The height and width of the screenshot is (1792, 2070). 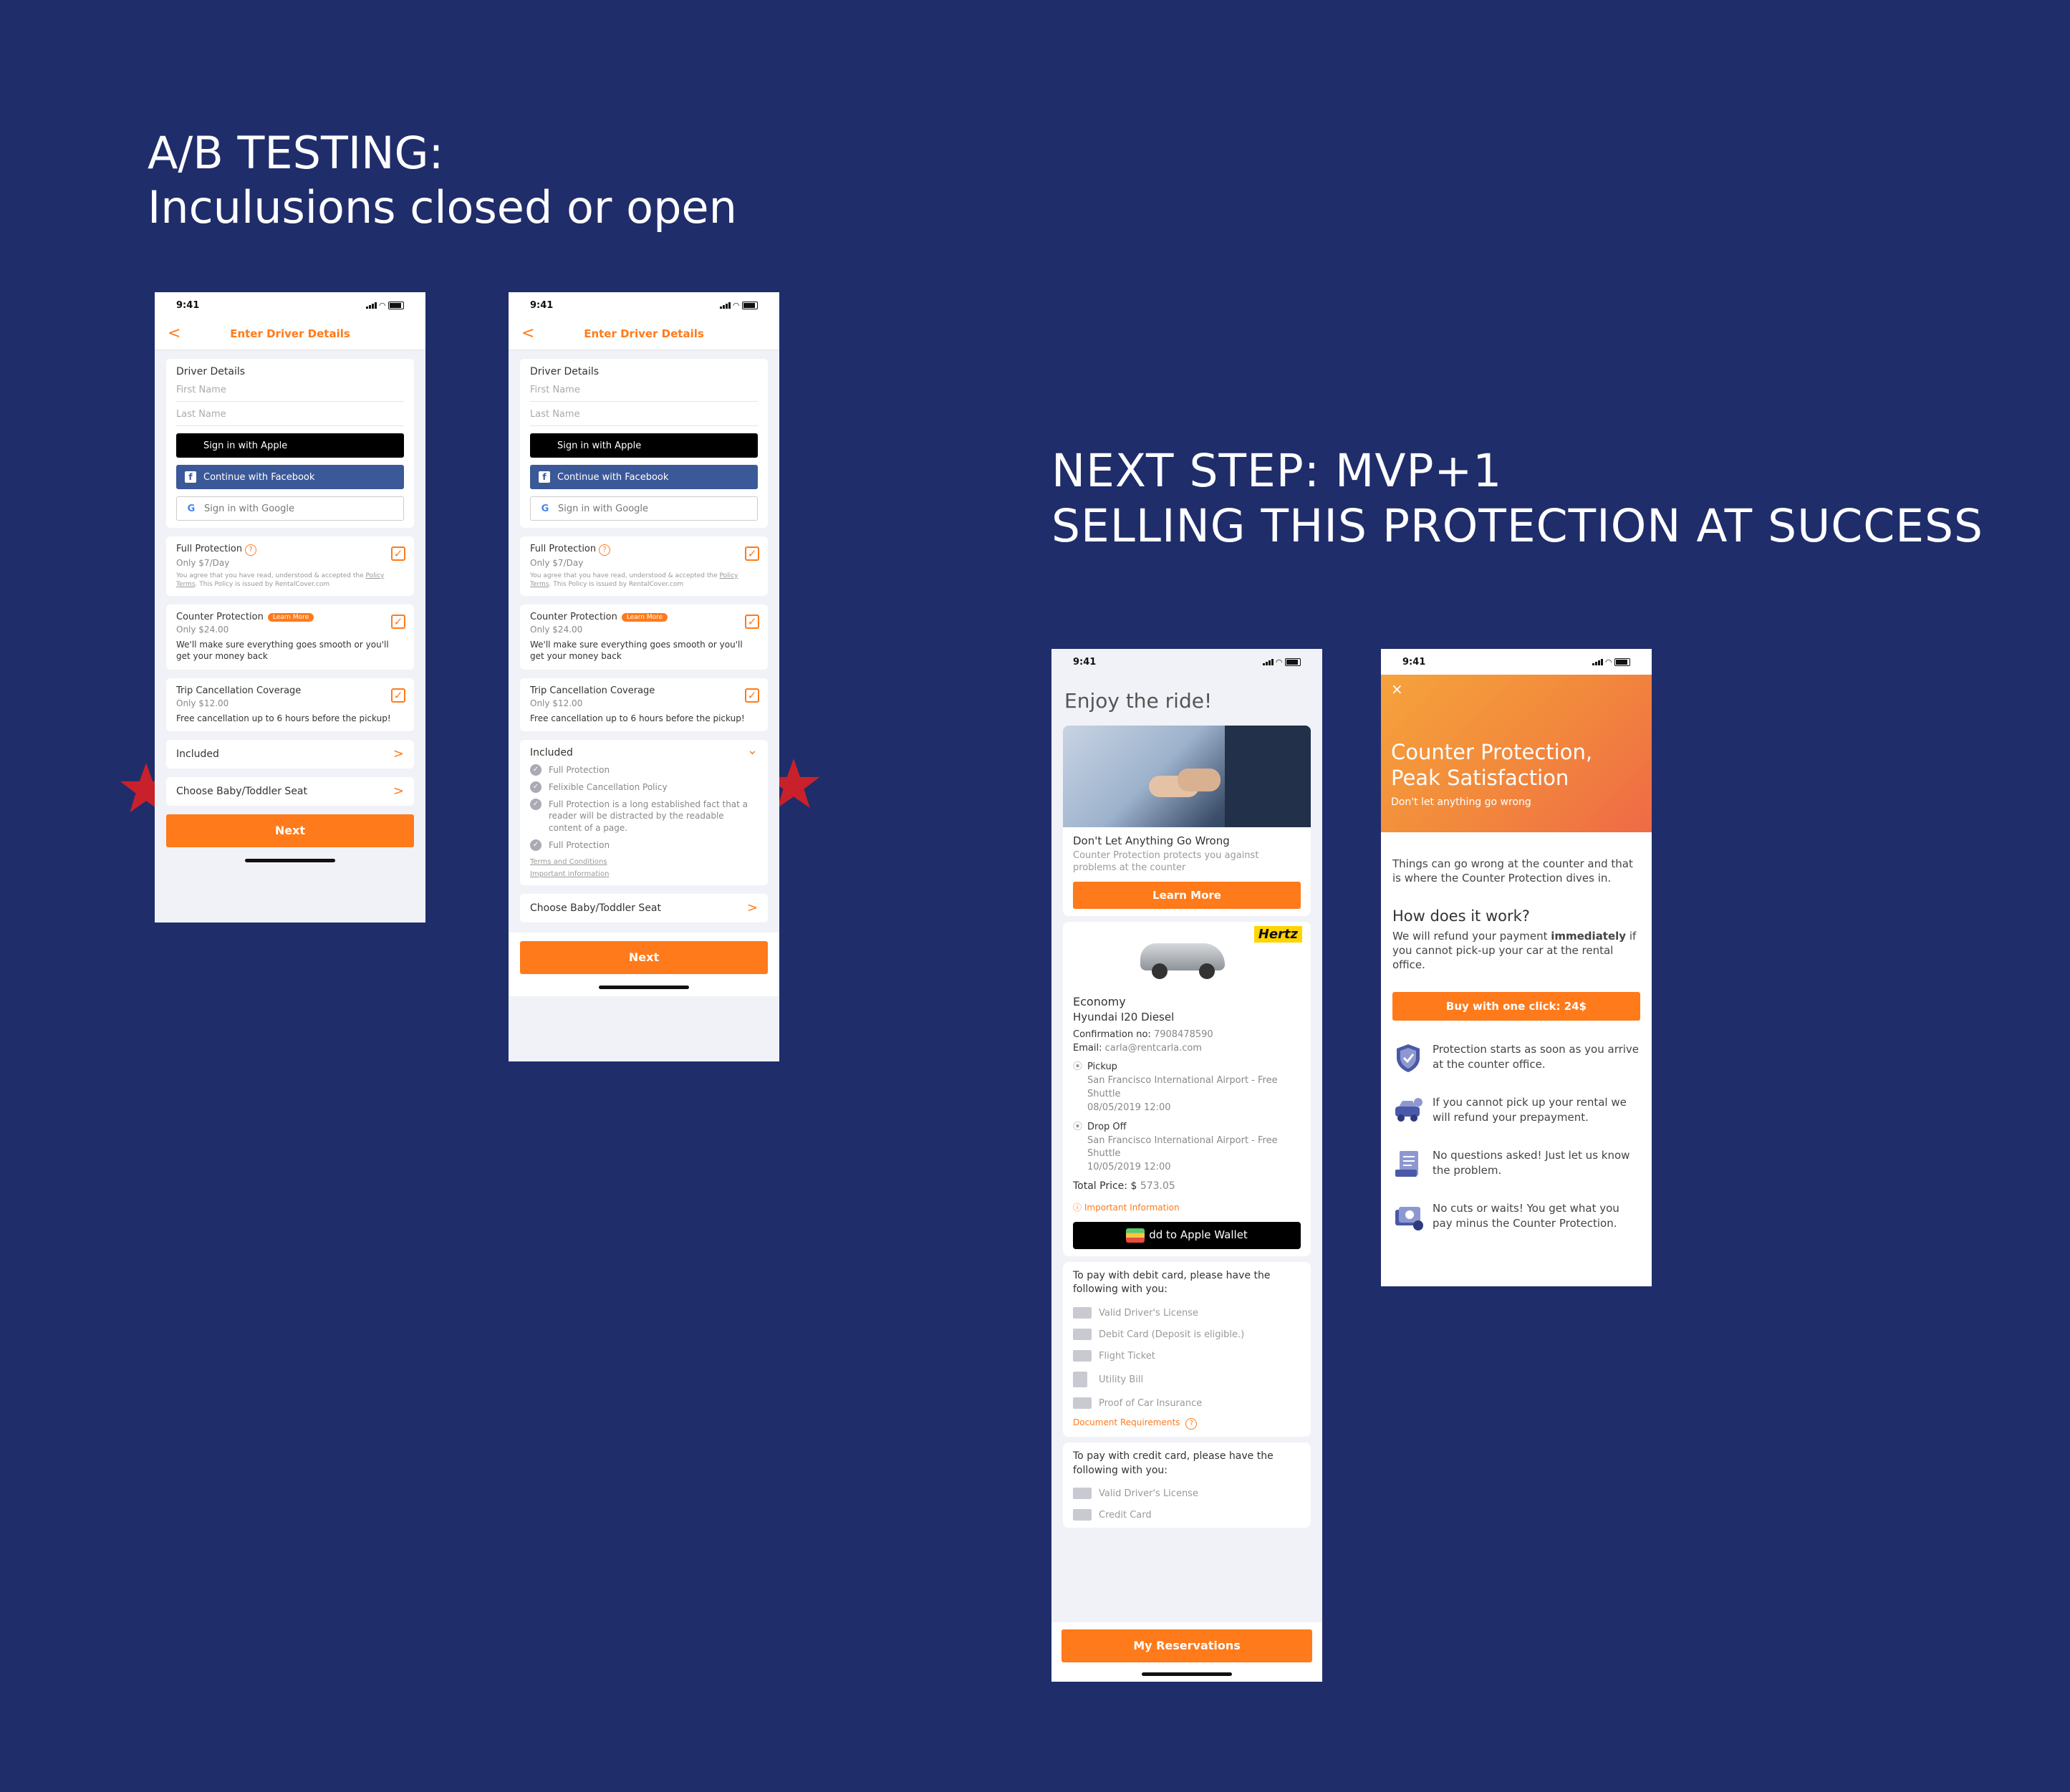 I want to click on important-info-link: Important information, so click(x=644, y=874).